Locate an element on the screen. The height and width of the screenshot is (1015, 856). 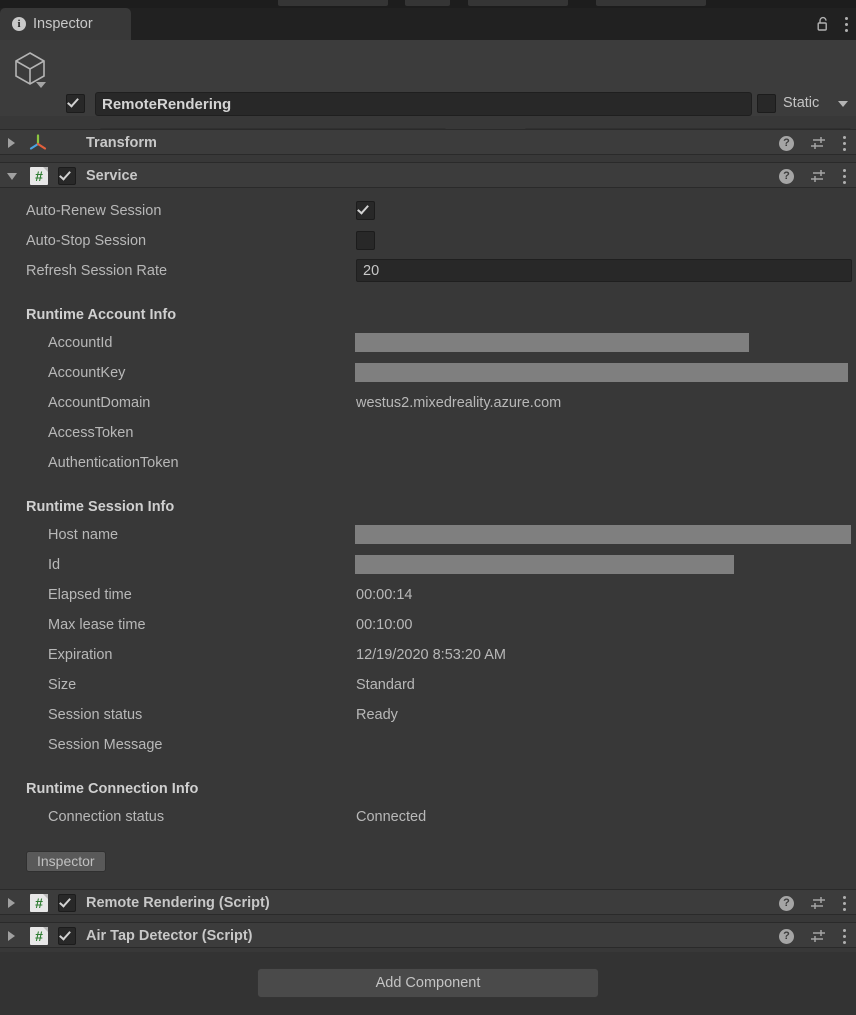
property-label: Session status is located at coordinates (95, 715).